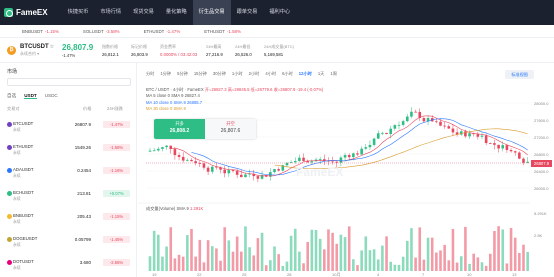 This screenshot has width=554, height=277. Describe the element at coordinates (78, 47) in the screenshot. I see `last-price: 26,807.9` at that location.